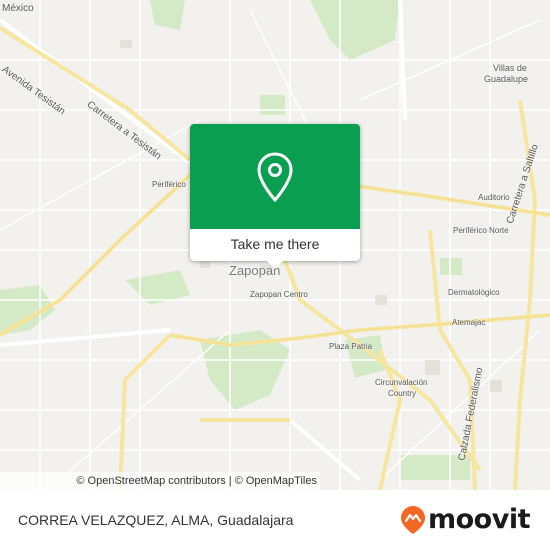  I want to click on place-circunvalacion-line1: Circunvalación, so click(401, 382).